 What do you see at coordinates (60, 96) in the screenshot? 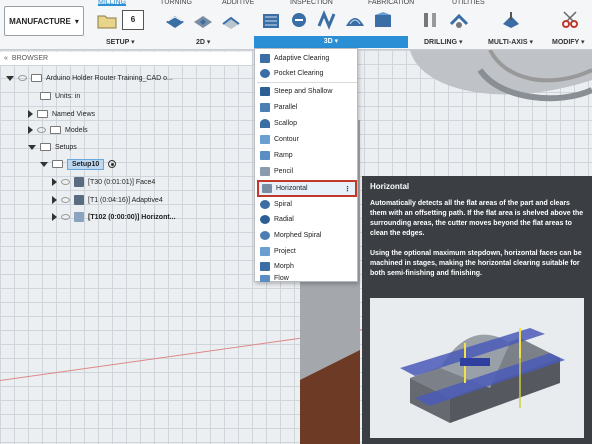
I see `tree-units: Units: in` at bounding box center [60, 96].